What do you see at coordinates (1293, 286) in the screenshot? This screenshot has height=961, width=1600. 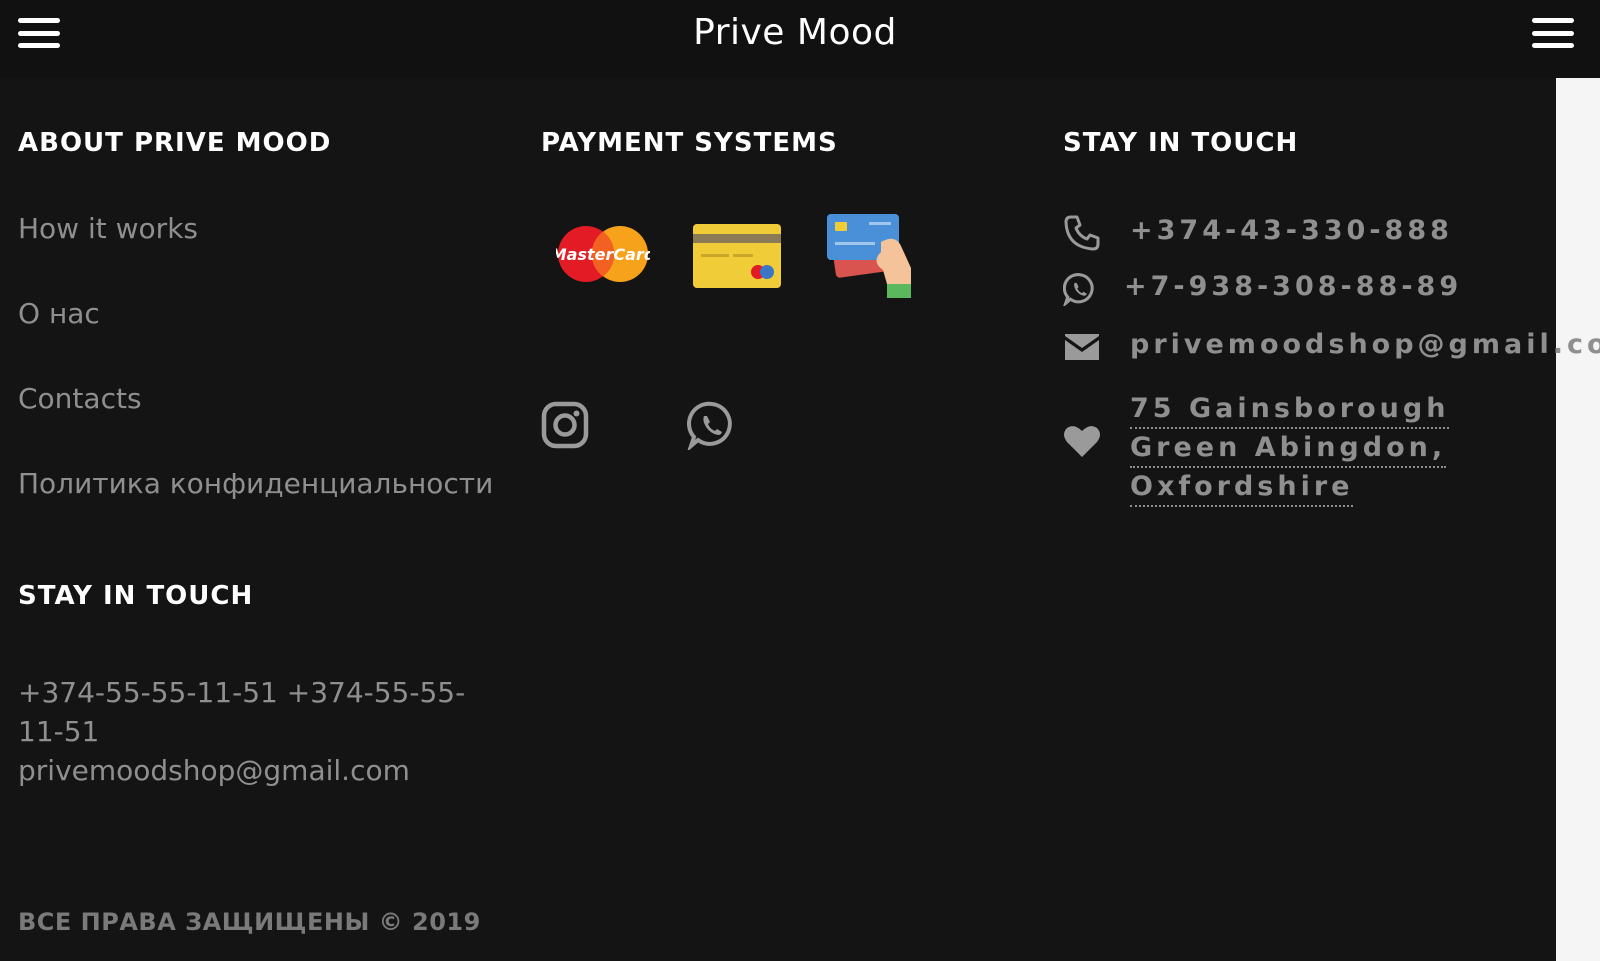 I see `contact-whatsapp: +7-938-308-88-89` at bounding box center [1293, 286].